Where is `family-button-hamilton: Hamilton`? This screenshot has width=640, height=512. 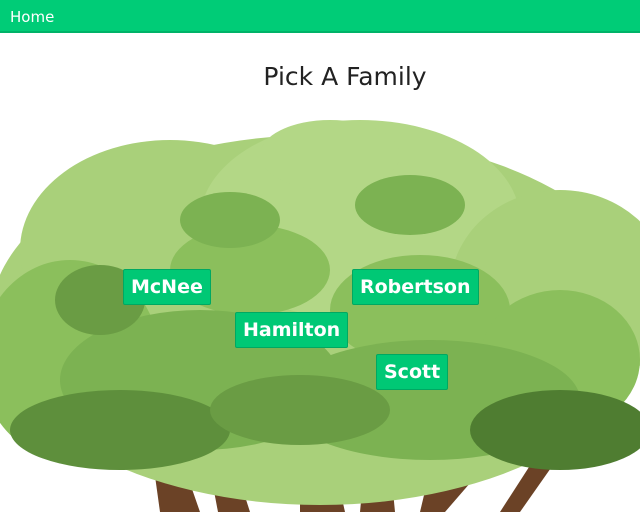
family-button-hamilton: Hamilton is located at coordinates (292, 330).